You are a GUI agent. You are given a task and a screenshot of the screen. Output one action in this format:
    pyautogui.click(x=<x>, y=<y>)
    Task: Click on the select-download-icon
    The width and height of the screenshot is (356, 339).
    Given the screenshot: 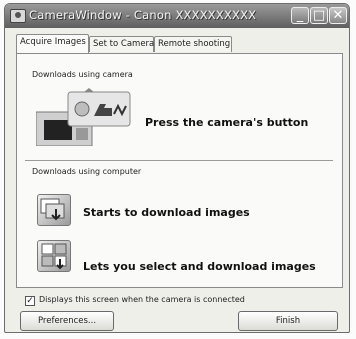 What is the action you would take?
    pyautogui.click(x=54, y=256)
    